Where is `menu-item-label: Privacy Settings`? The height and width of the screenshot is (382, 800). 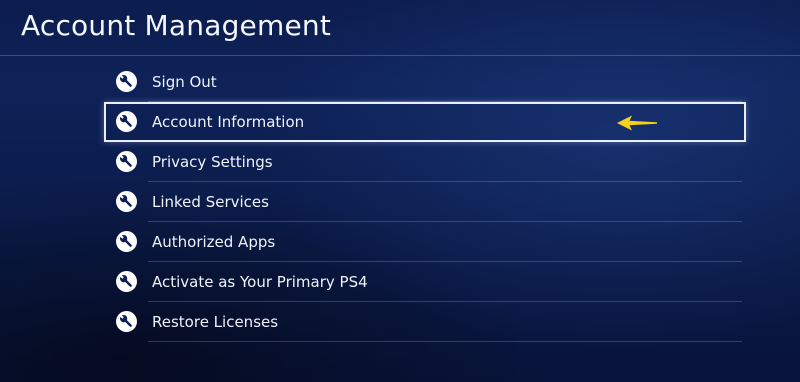
menu-item-label: Privacy Settings is located at coordinates (212, 162).